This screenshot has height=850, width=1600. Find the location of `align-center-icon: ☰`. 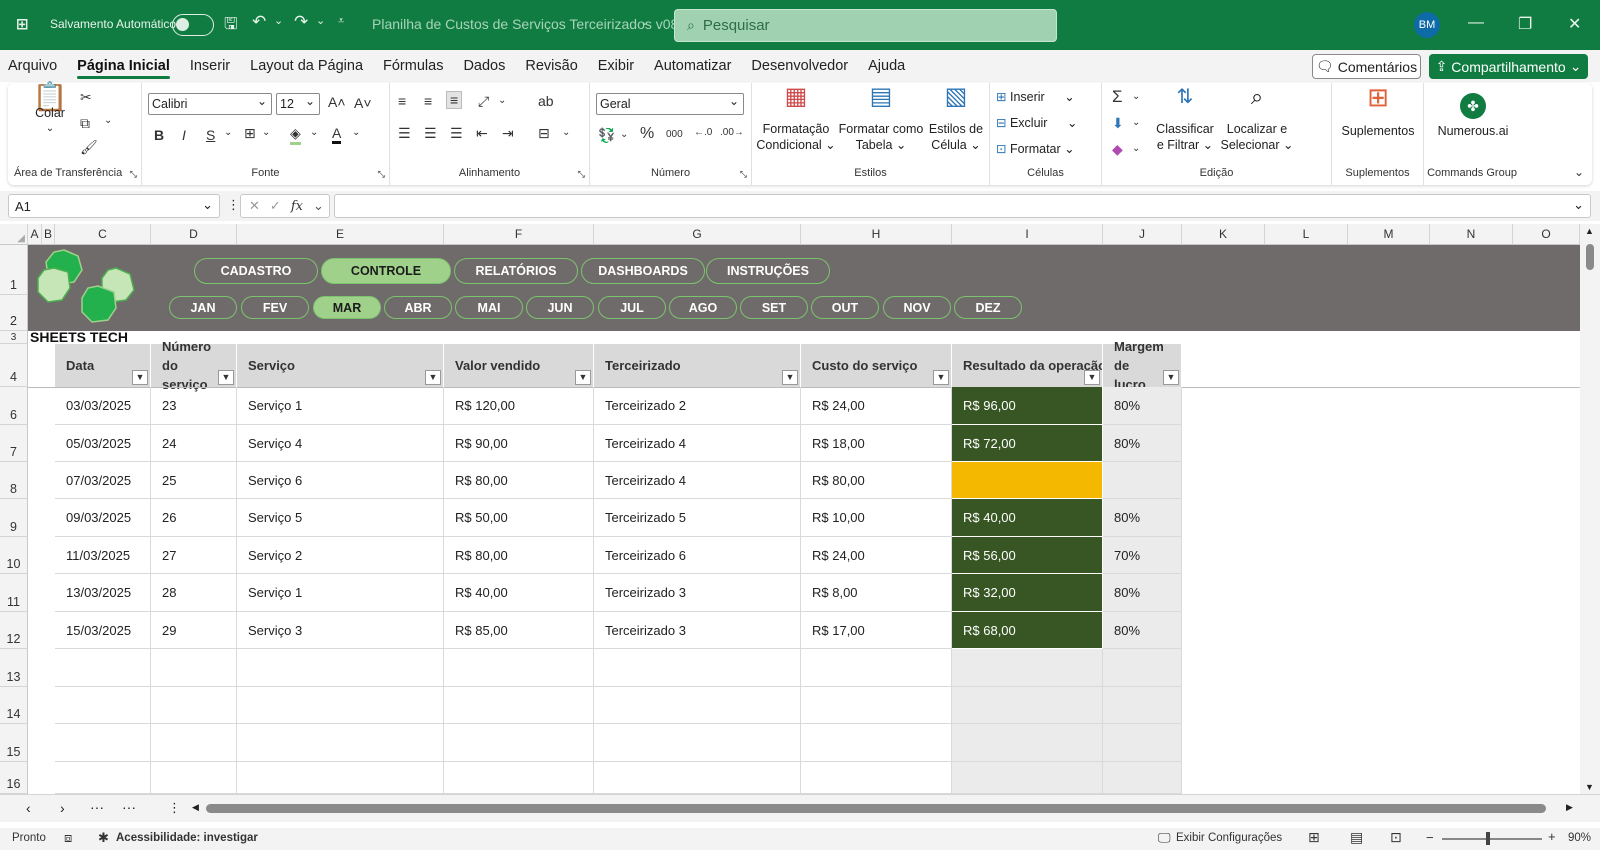

align-center-icon: ☰ is located at coordinates (430, 133).